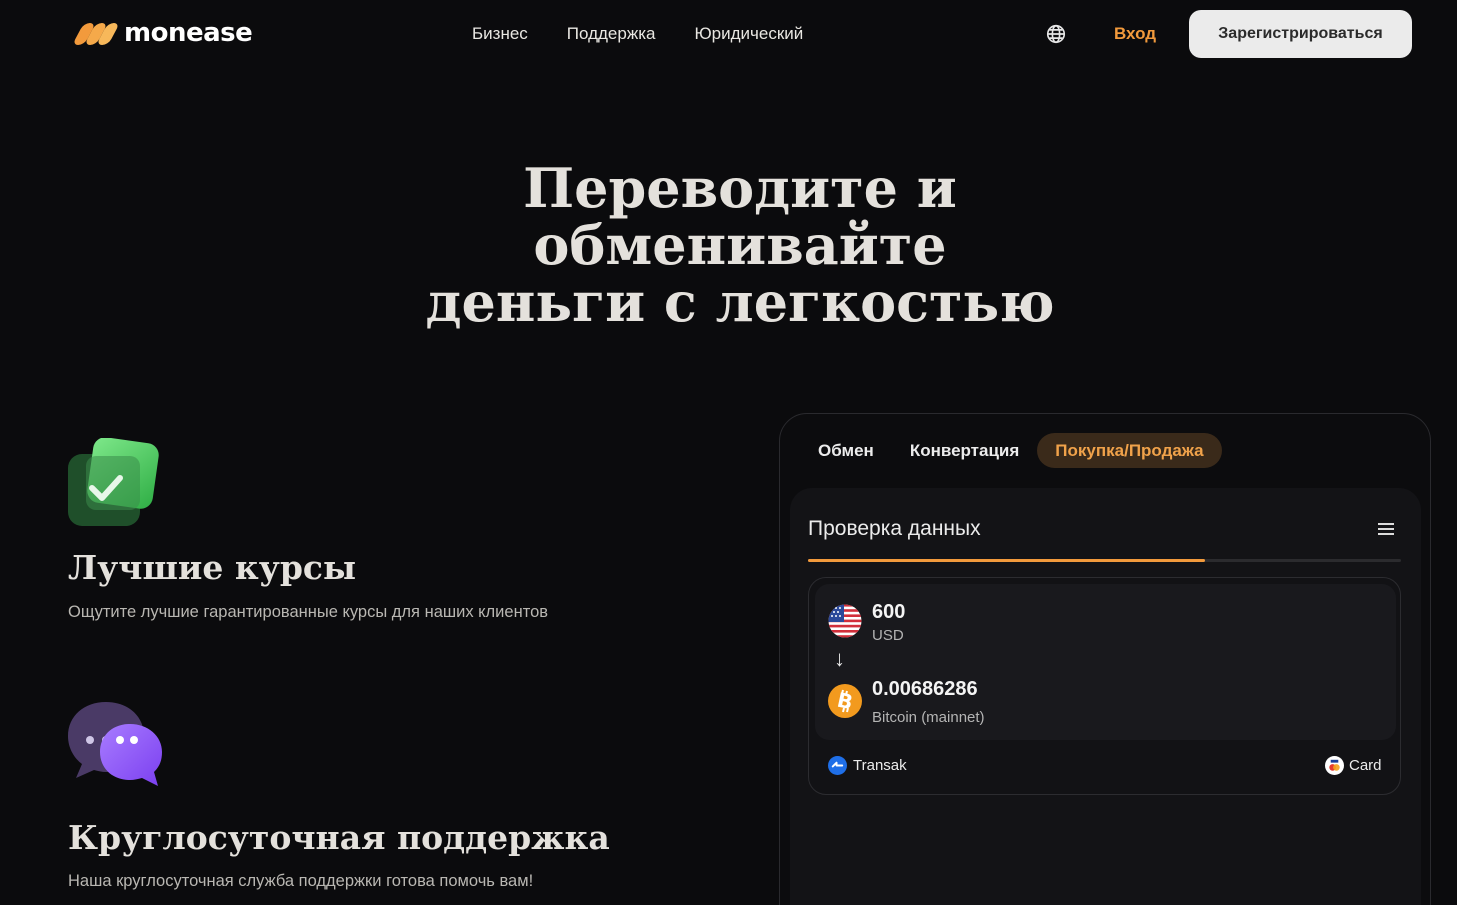 This screenshot has width=1457, height=905. I want to click on register-button: Зарегистрироваться, so click(1300, 34).